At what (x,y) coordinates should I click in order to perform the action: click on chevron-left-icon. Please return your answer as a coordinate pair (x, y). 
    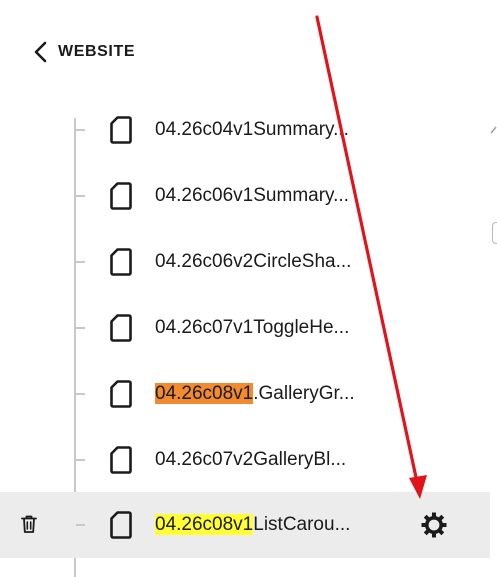
    Looking at the image, I should click on (40, 52).